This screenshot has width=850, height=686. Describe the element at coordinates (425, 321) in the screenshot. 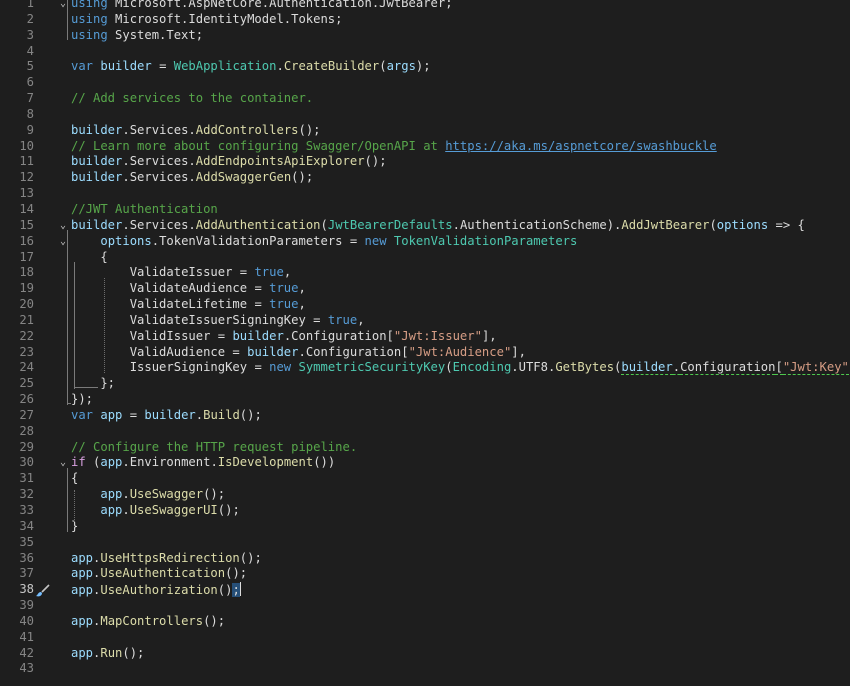

I see `code-line: 21 ValidateIssuerSigningKey = true,` at that location.